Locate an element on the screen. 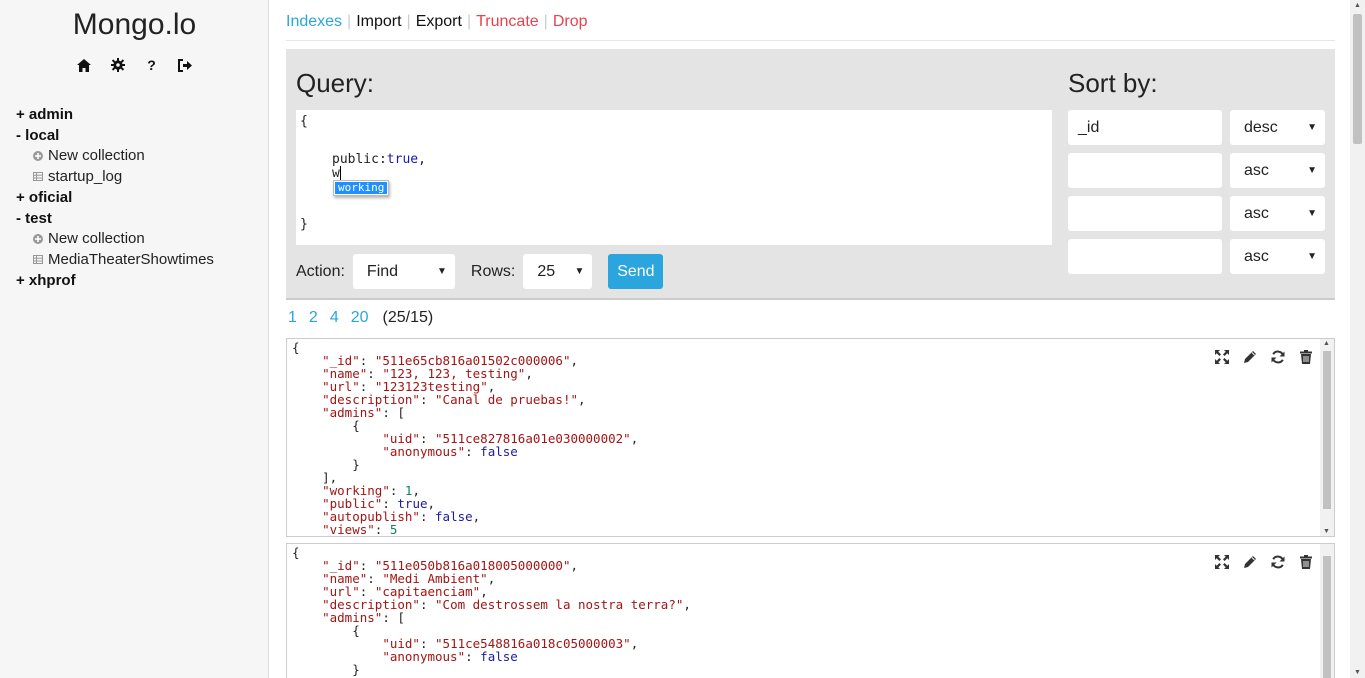 This screenshot has height=678, width=1365. page-link: 2 is located at coordinates (313, 318).